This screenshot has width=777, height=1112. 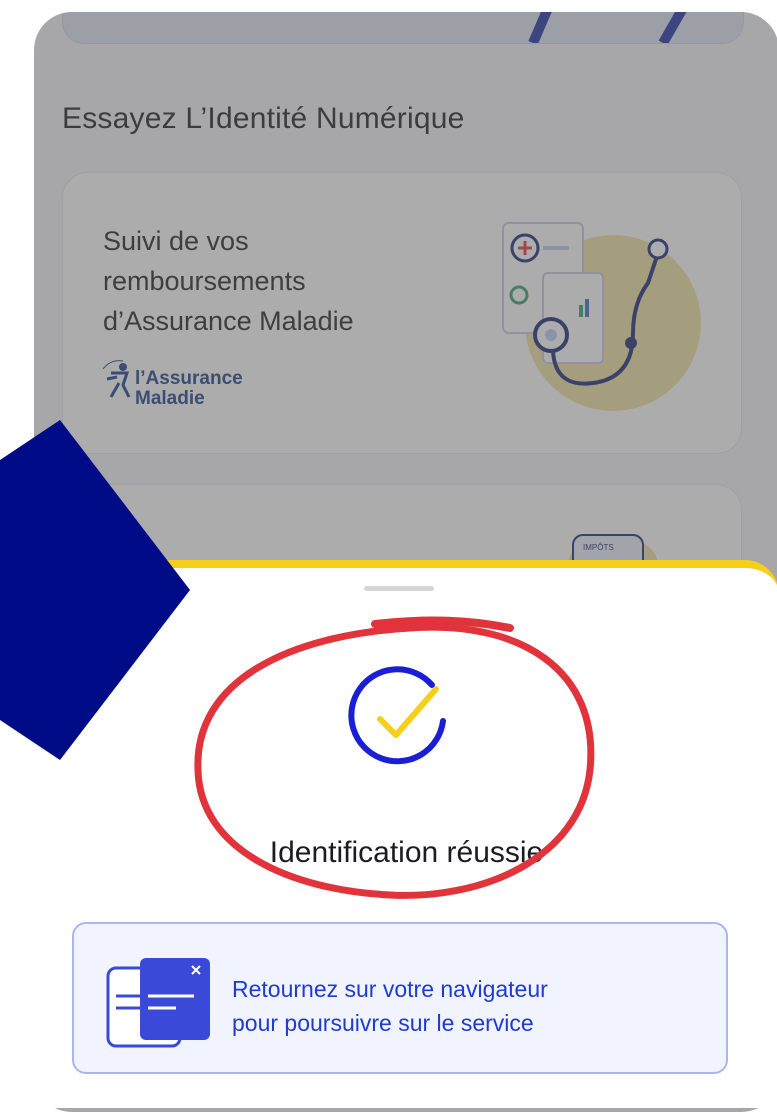 What do you see at coordinates (116, 379) in the screenshot?
I see `assurance-maladie-figure-icon` at bounding box center [116, 379].